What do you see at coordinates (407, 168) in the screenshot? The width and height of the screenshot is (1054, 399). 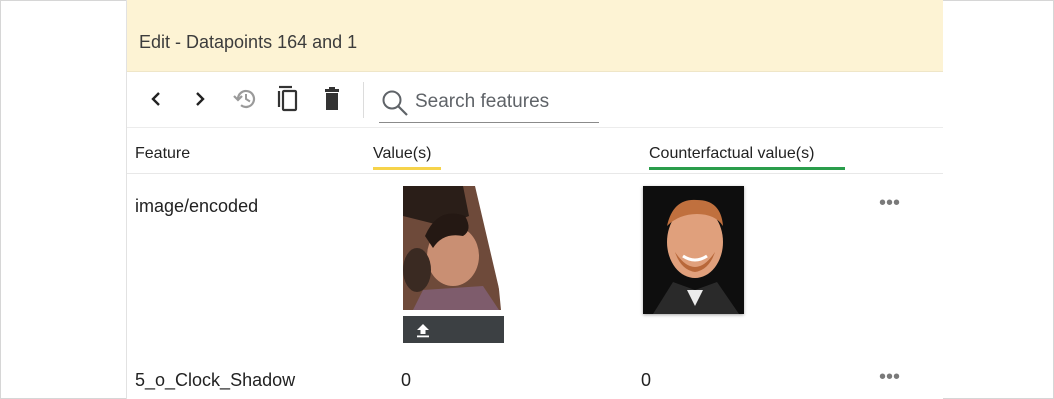 I see `value-header-underline` at bounding box center [407, 168].